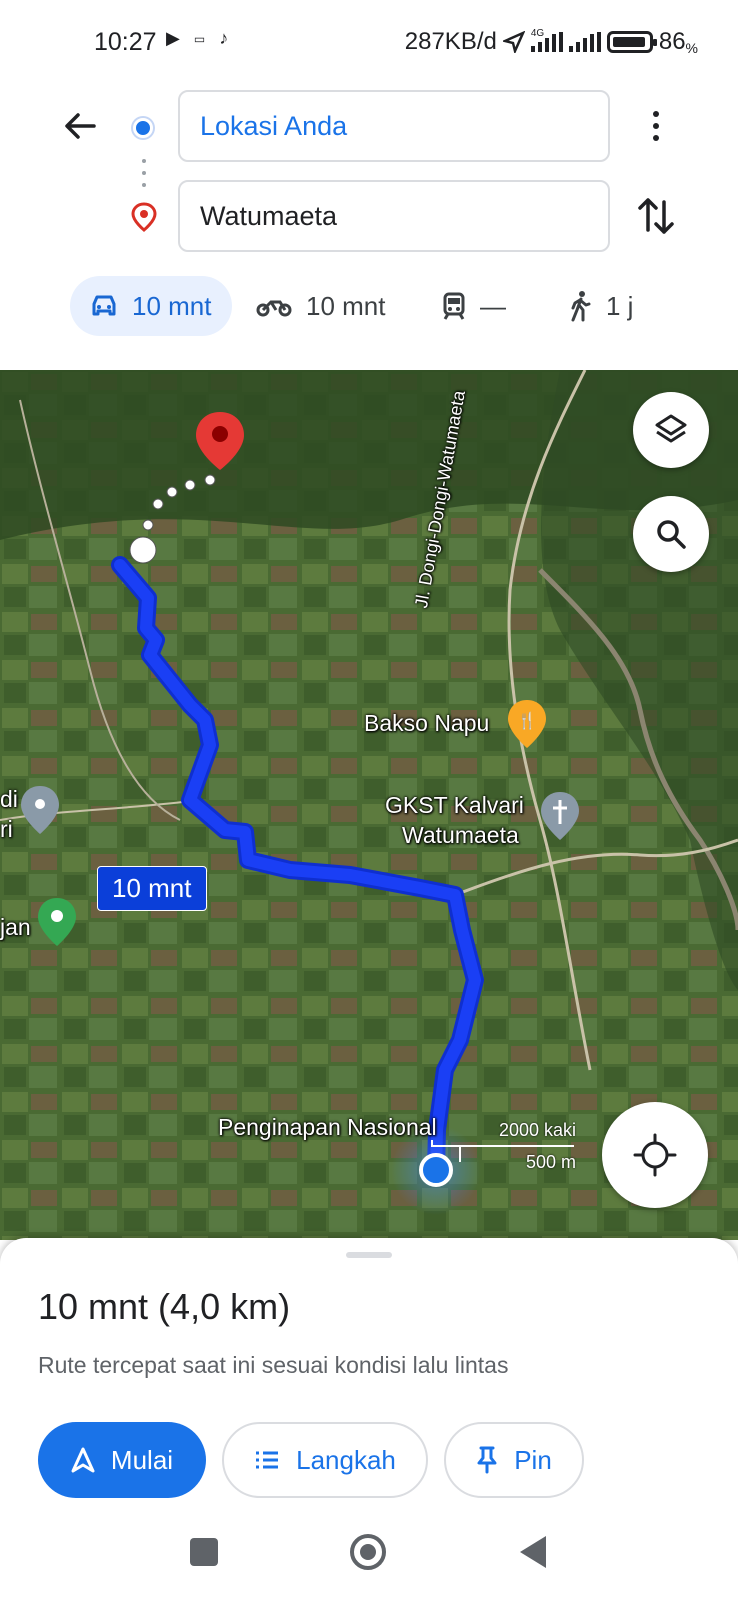 Image resolution: width=738 pixels, height=1600 pixels. I want to click on mode-motorcycle: 10 mnt, so click(321, 306).